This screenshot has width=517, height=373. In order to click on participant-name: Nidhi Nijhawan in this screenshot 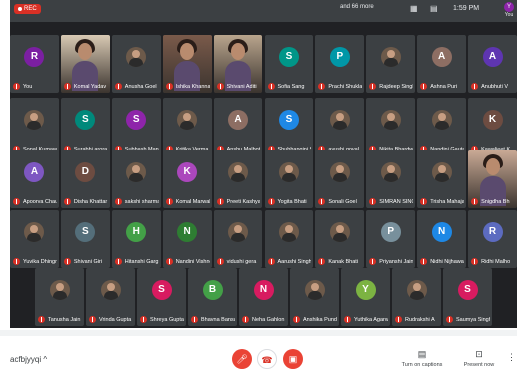, I will do `click(447, 261)`.